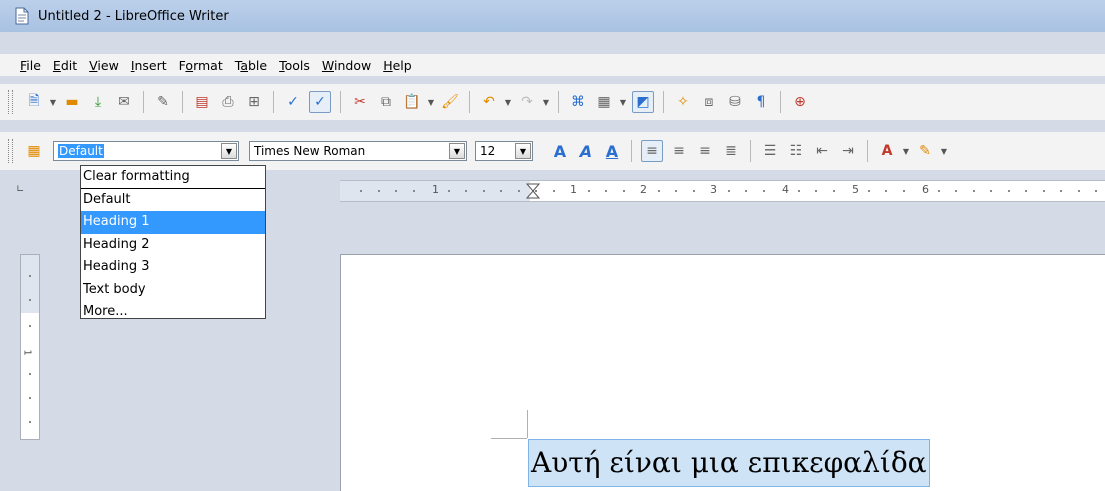  I want to click on paste-icon: 📋, so click(412, 102).